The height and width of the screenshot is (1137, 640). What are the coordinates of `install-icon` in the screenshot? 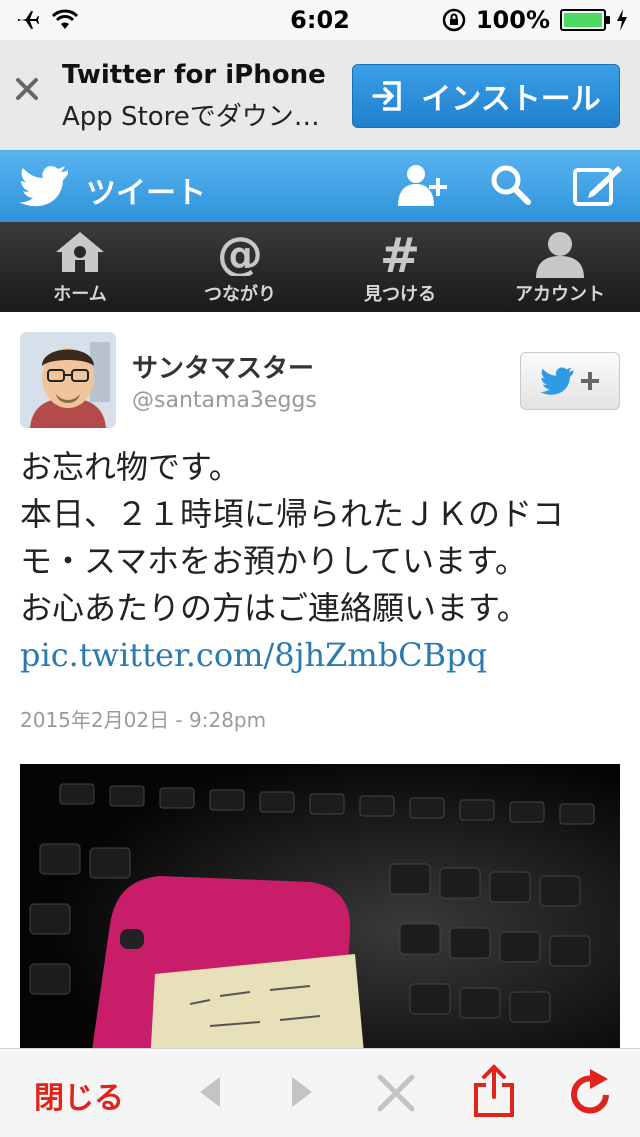 It's located at (387, 96).